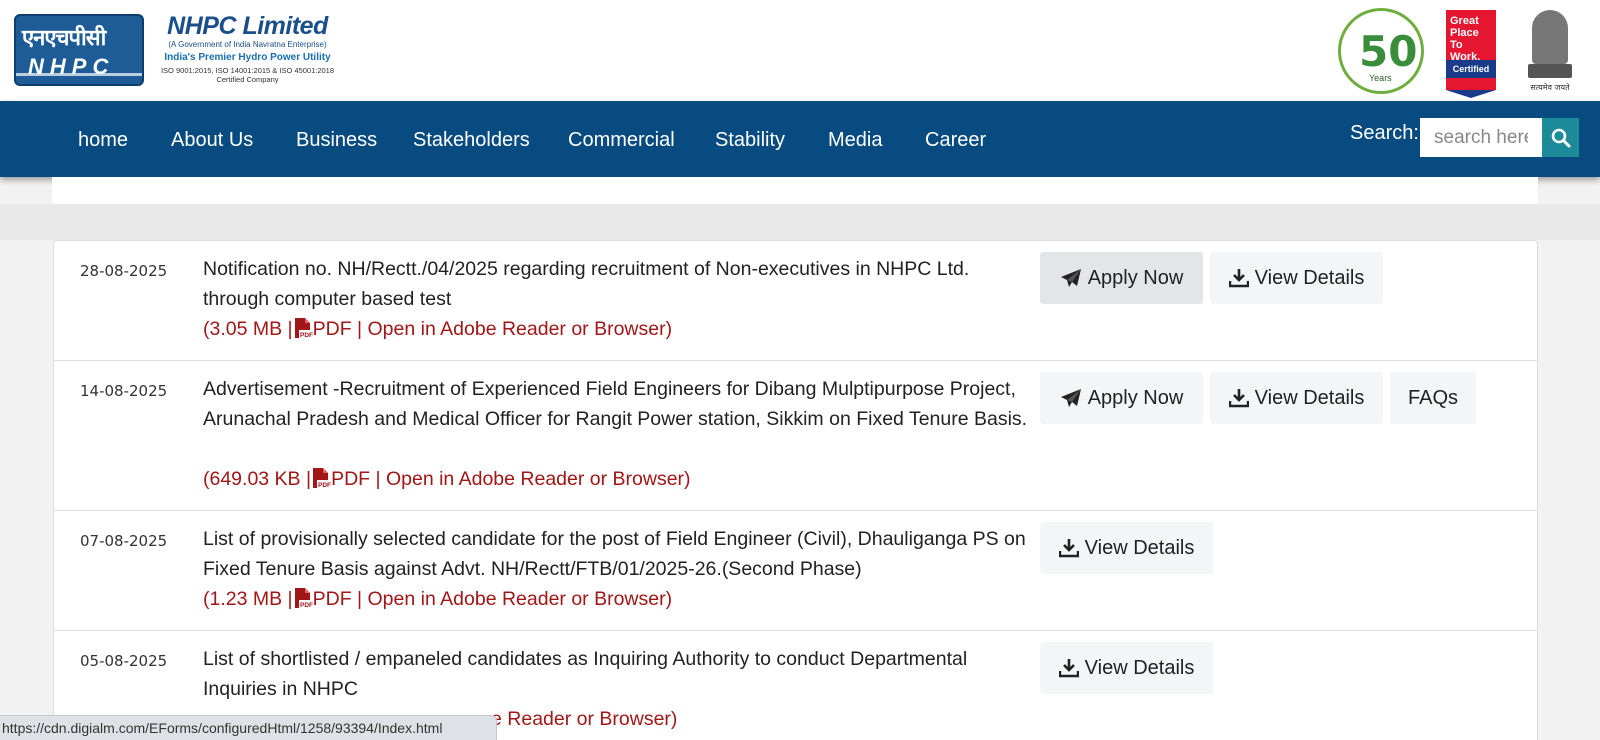  Describe the element at coordinates (1481, 137) in the screenshot. I see `search-input` at that location.